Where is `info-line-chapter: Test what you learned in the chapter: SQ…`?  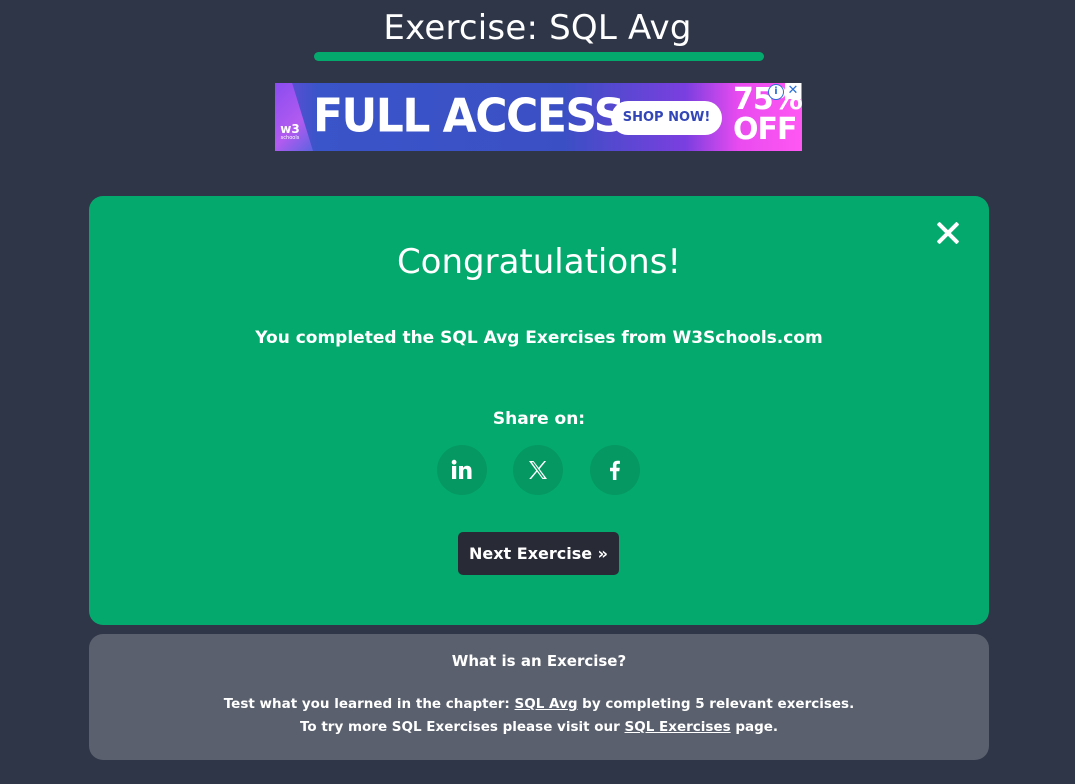 info-line-chapter: Test what you learned in the chapter: SQ… is located at coordinates (539, 704).